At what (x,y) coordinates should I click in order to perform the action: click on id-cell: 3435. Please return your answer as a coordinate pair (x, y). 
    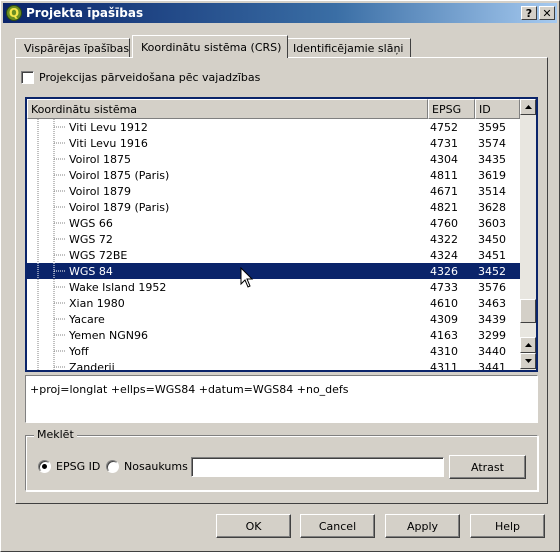
    Looking at the image, I should click on (492, 159).